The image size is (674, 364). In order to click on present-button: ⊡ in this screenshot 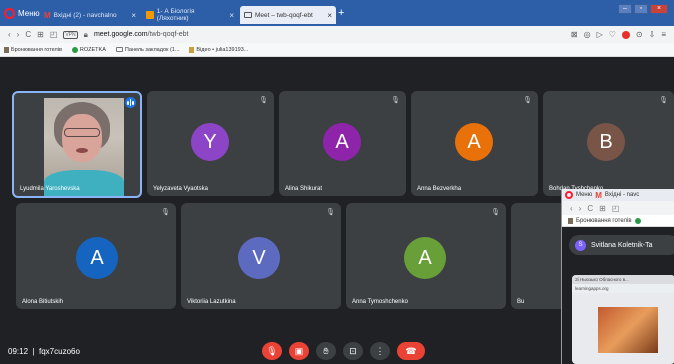, I will do `click(353, 351)`.